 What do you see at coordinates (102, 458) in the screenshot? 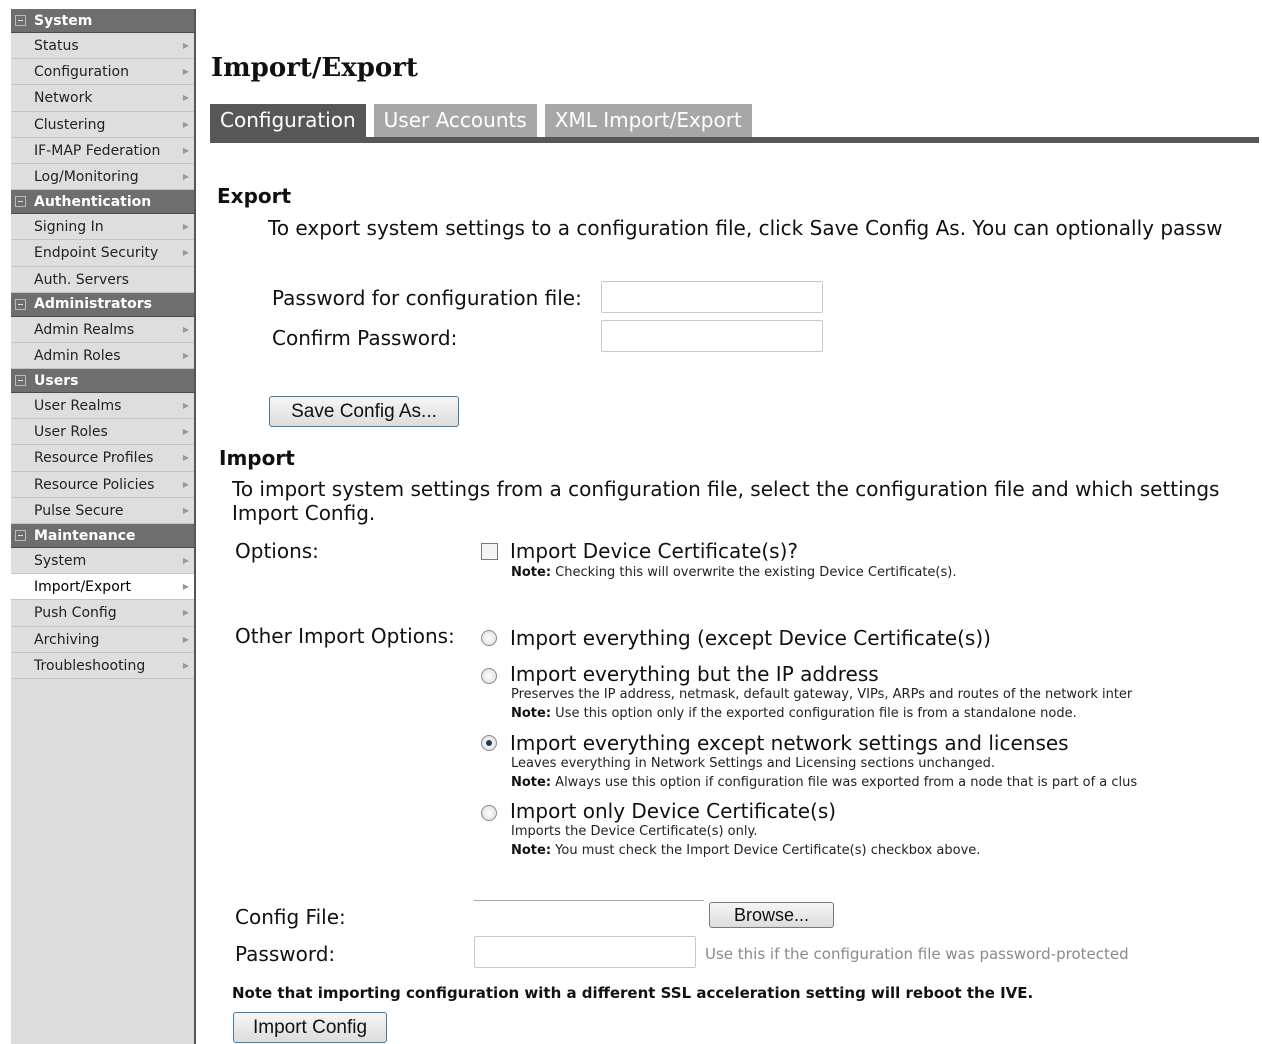
I see `sidebar-item-resource-profiles: Resource Profiles ▶` at bounding box center [102, 458].